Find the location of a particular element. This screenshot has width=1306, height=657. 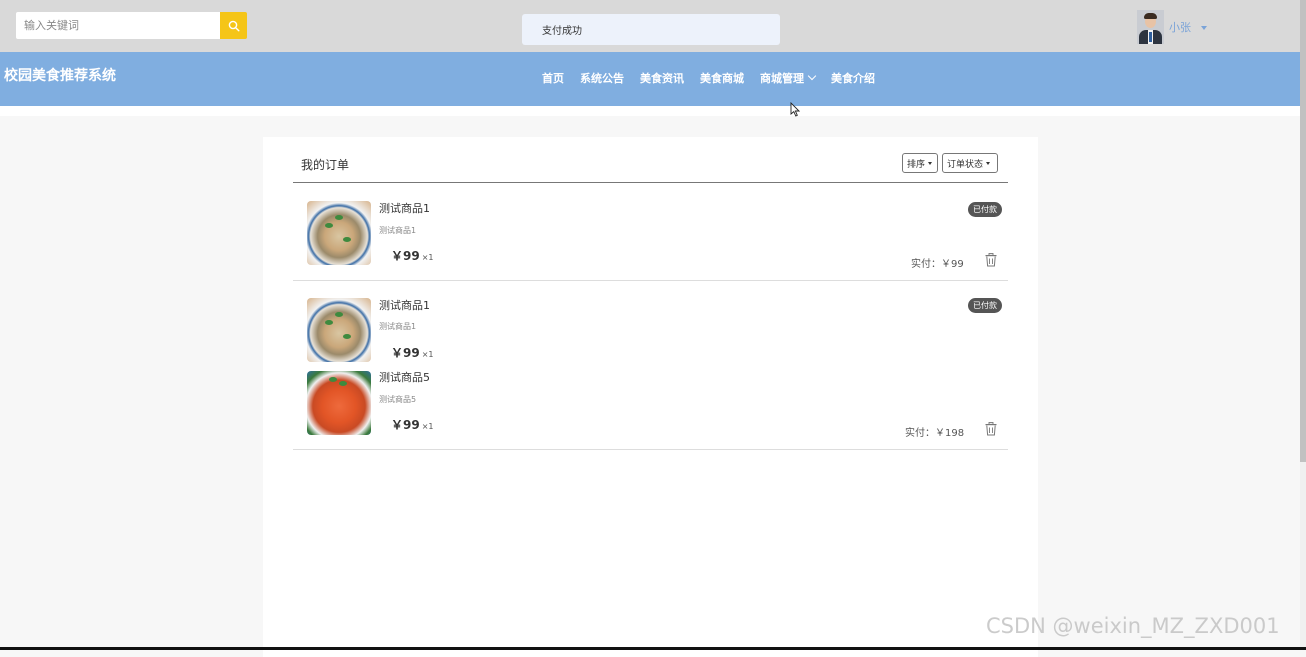

main-nav-bar: 校园美食推荐系统 首页 系统公告 美食资讯 美食商城 商城管理 美食介绍 is located at coordinates (650, 79).